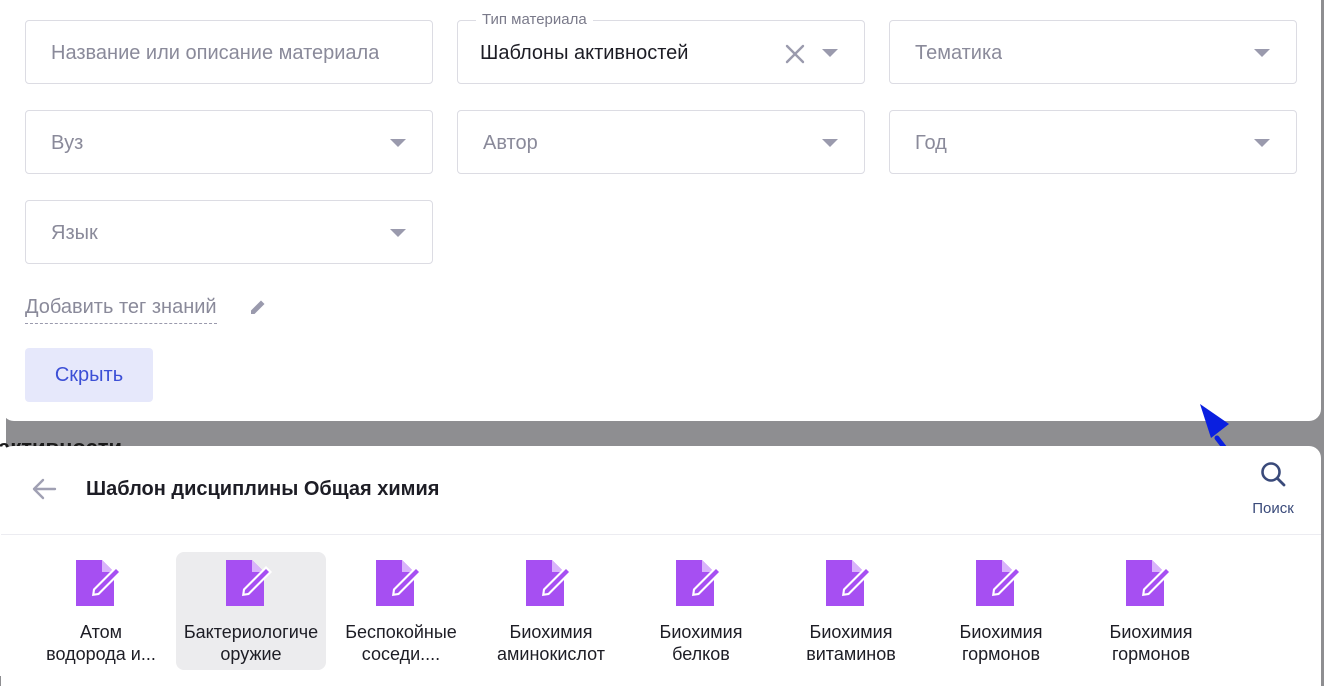 The image size is (1324, 686). Describe the element at coordinates (584, 53) in the screenshot. I see `material-type-value: Шаблоны активностей` at that location.